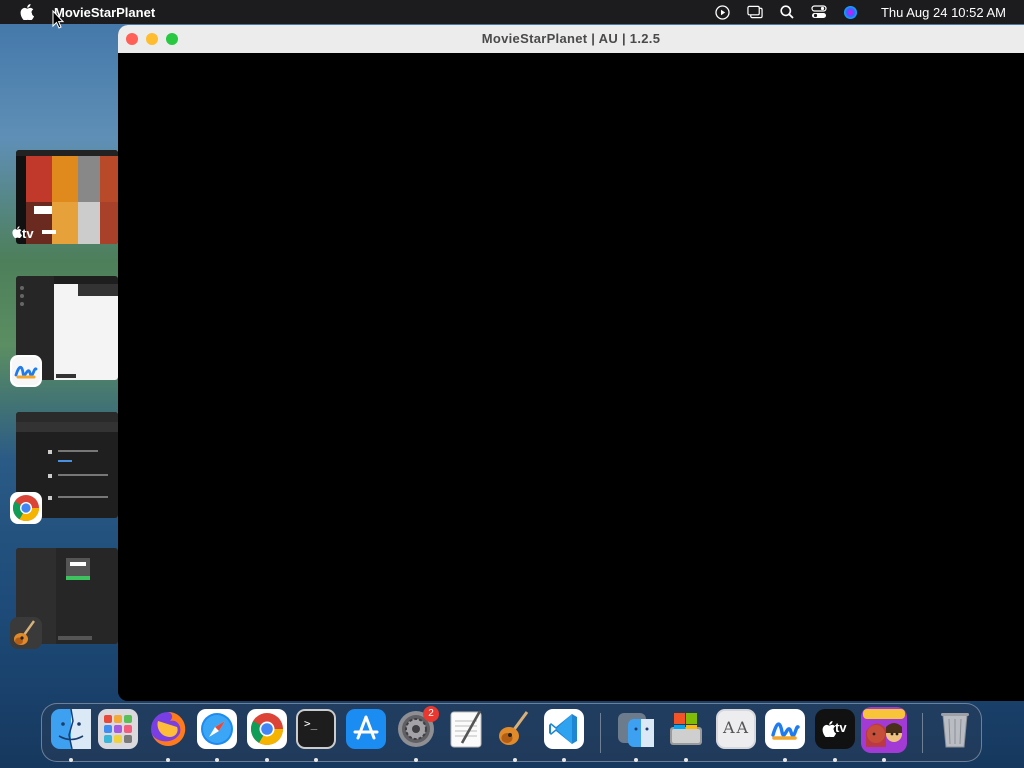  Describe the element at coordinates (819, 12) in the screenshot. I see `control-center-icon` at that location.